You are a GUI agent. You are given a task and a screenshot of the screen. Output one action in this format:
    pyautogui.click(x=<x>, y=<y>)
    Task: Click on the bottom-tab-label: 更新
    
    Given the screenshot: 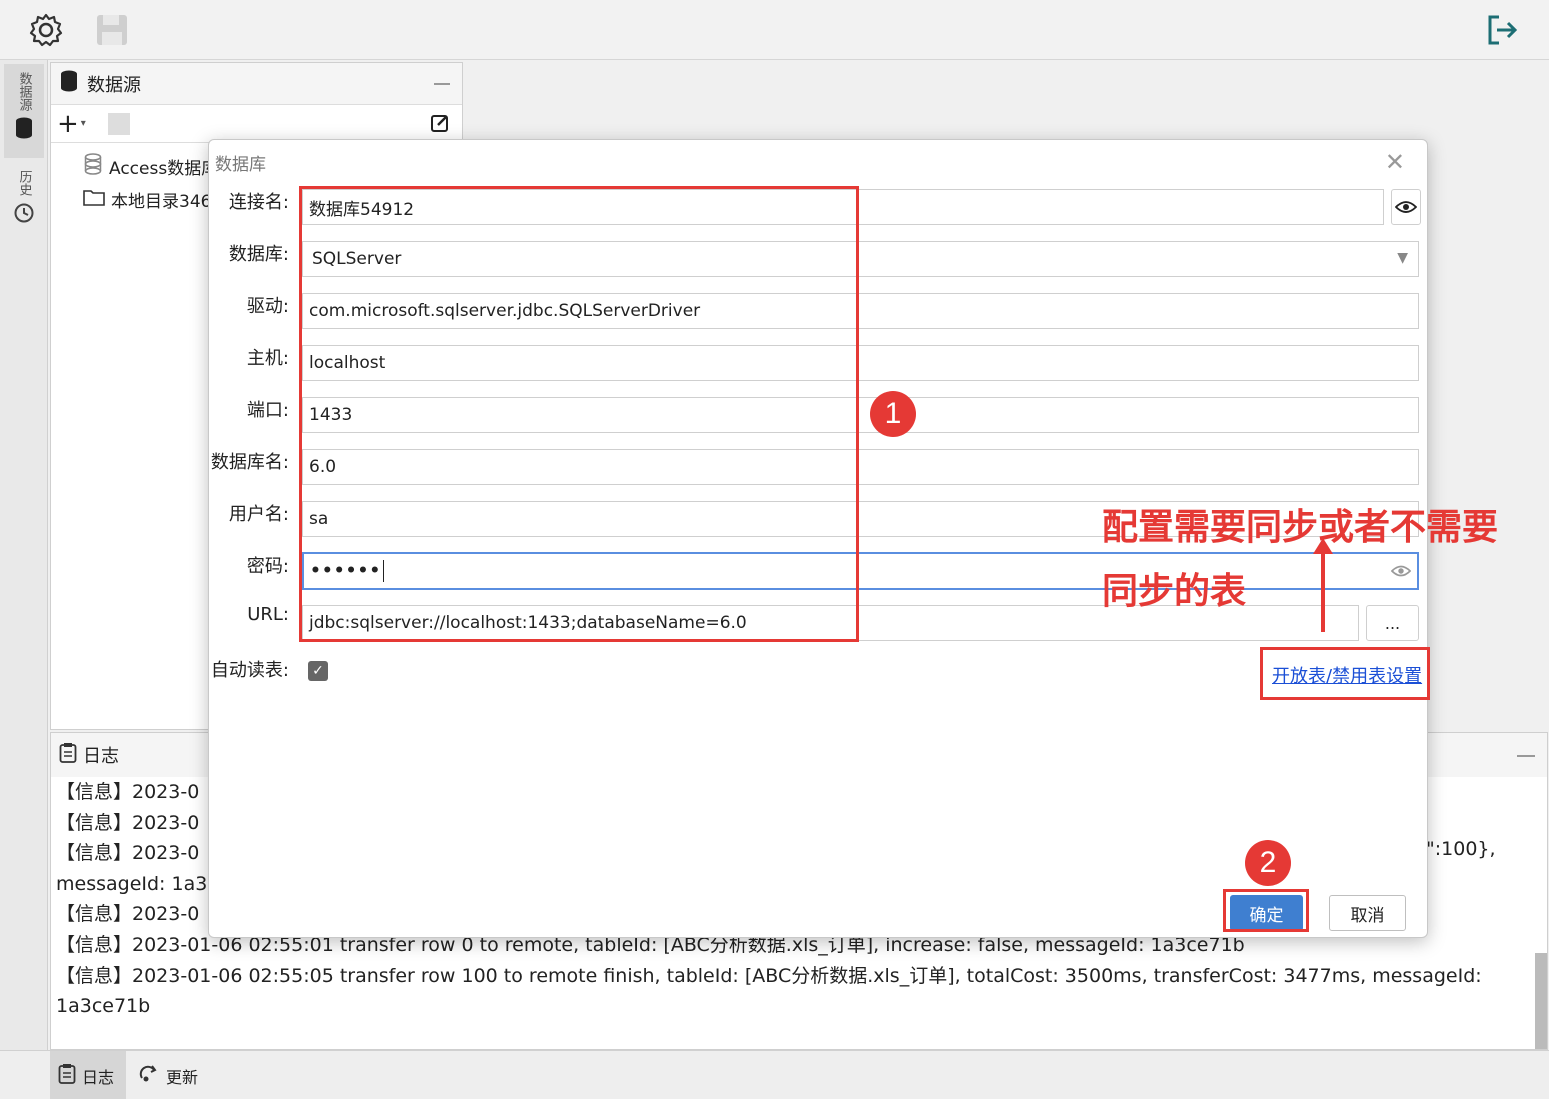 What is the action you would take?
    pyautogui.click(x=182, y=1077)
    